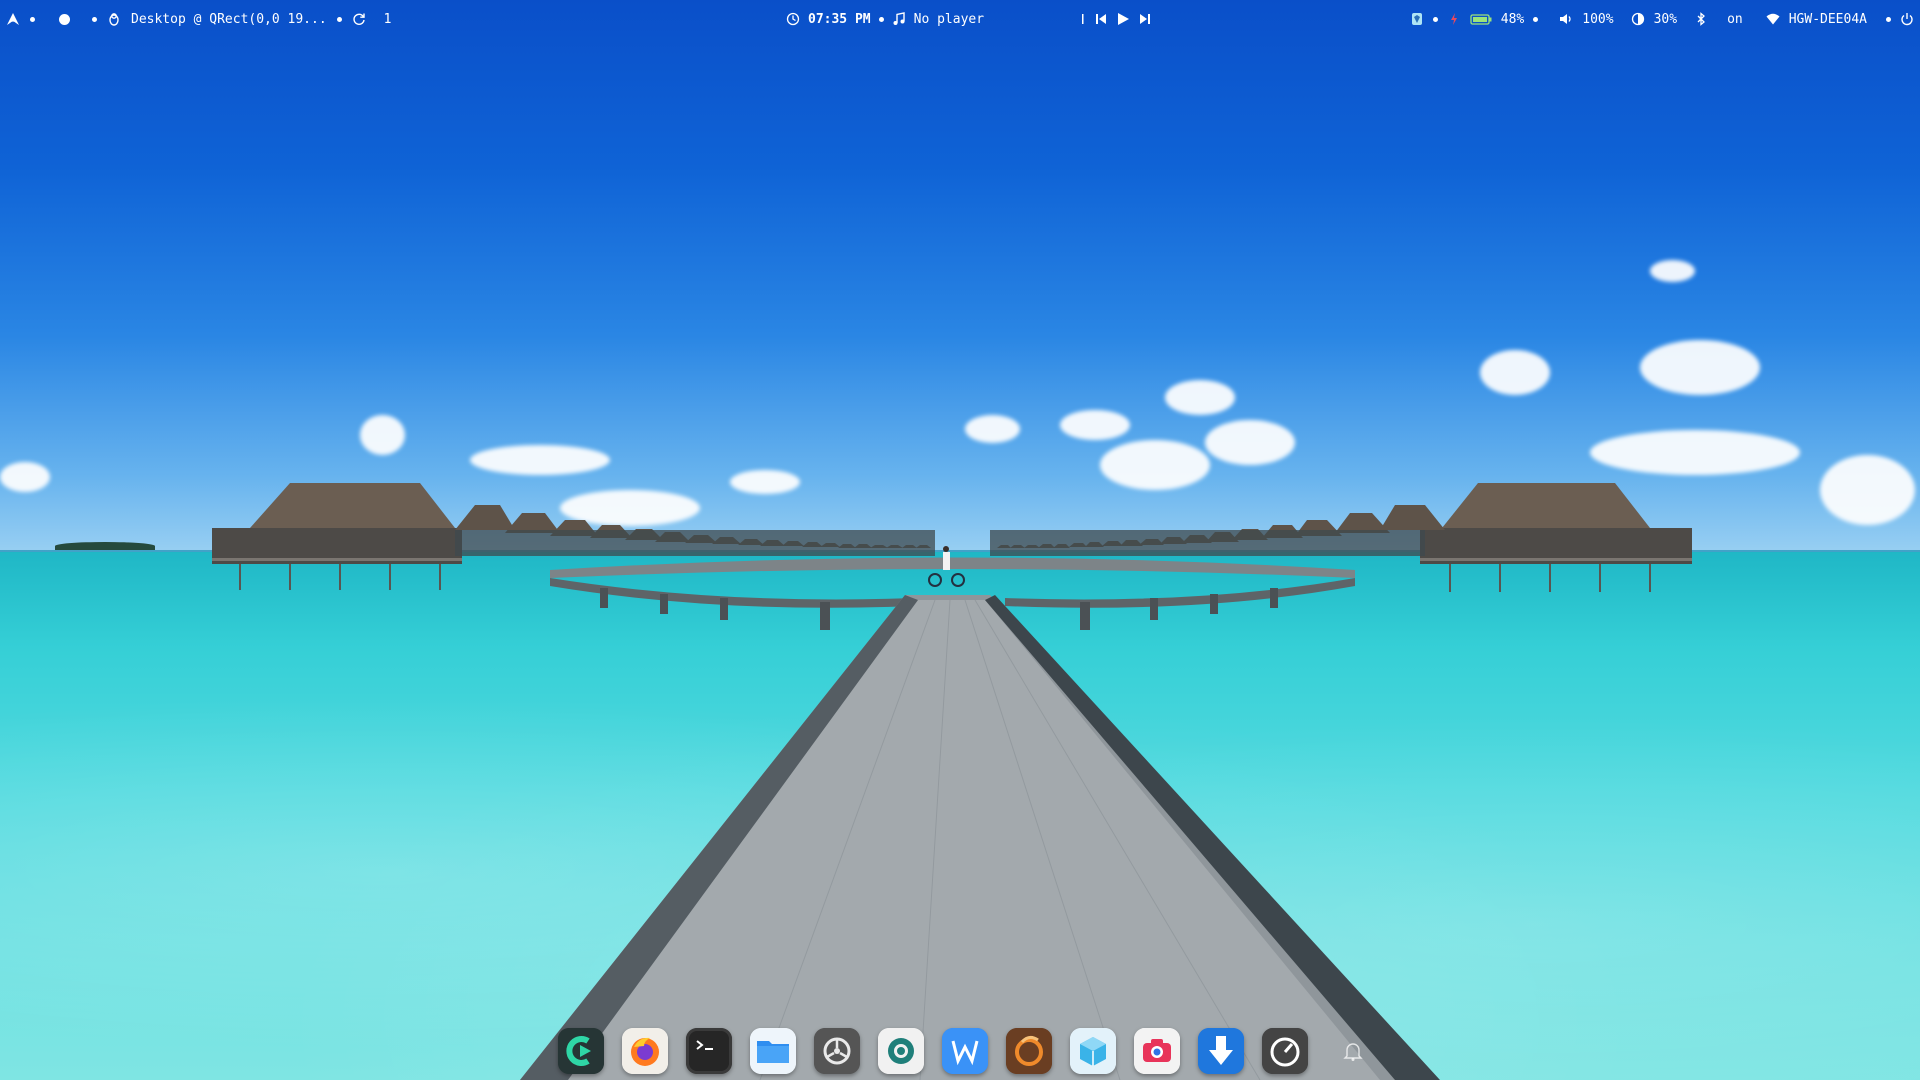  Describe the element at coordinates (1221, 1051) in the screenshot. I see `download-icon` at that location.